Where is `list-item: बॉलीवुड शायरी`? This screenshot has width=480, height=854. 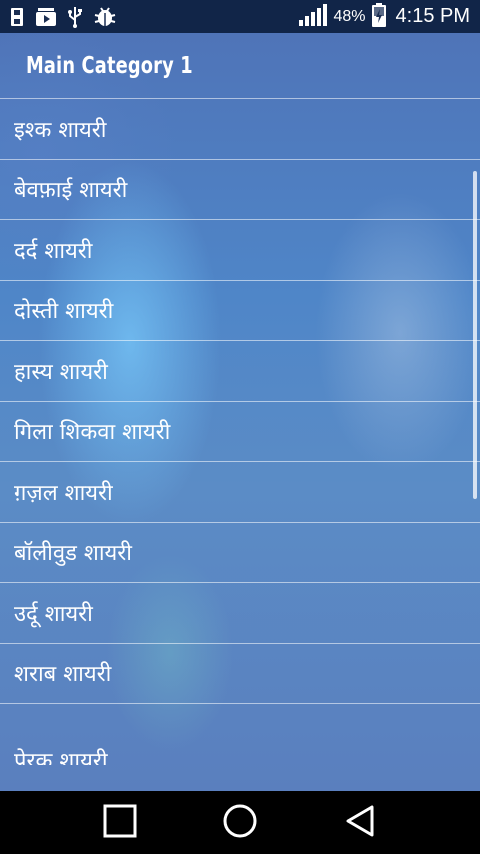
list-item: बॉलीवुड शायरी is located at coordinates (240, 553).